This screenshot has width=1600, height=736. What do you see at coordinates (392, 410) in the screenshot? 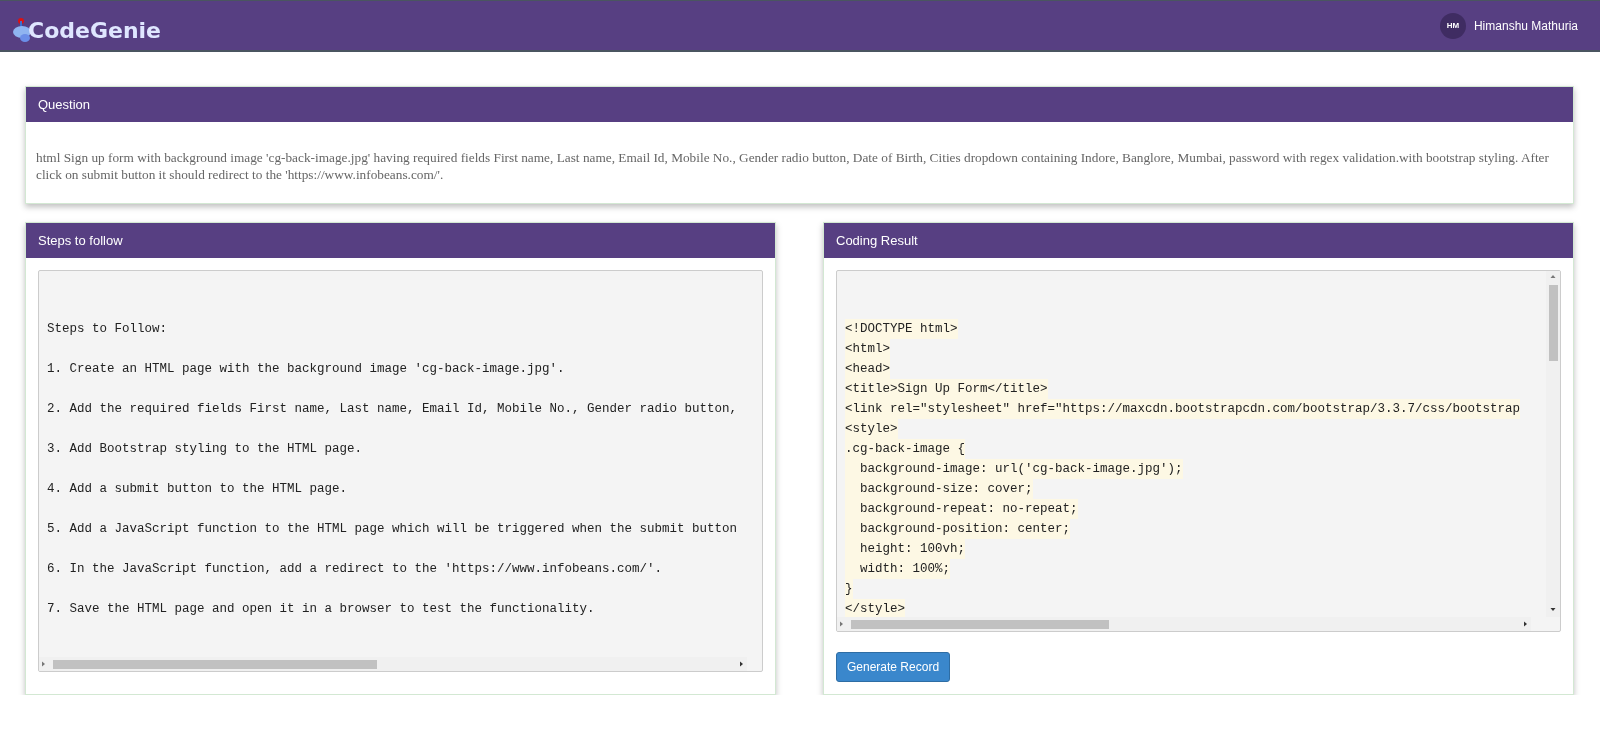
I see `step-line: 2. Add the required fields First name, Last name, Email Id, Mobile No., Gender radio button,` at bounding box center [392, 410].